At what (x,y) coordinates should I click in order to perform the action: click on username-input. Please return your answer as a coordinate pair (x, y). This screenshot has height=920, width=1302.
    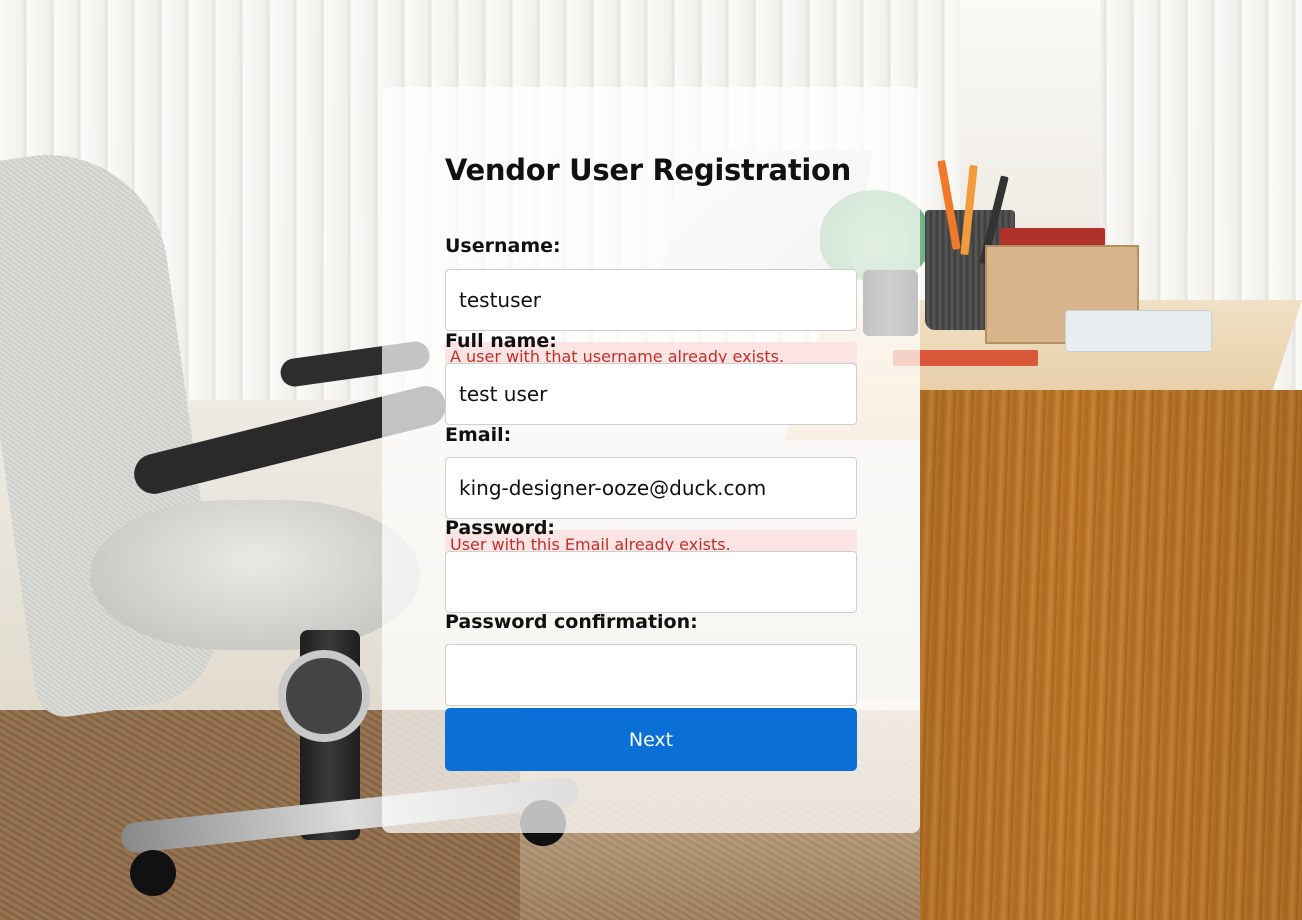
    Looking at the image, I should click on (651, 300).